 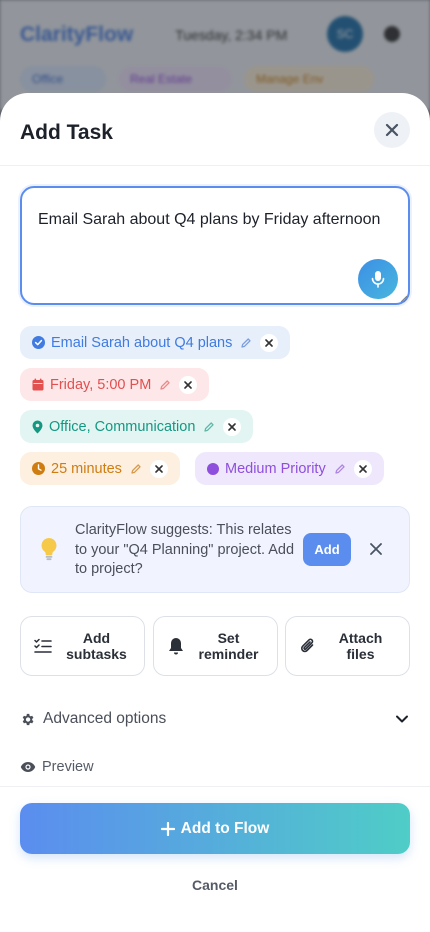 I want to click on preview-toggle: Preview, so click(x=57, y=767).